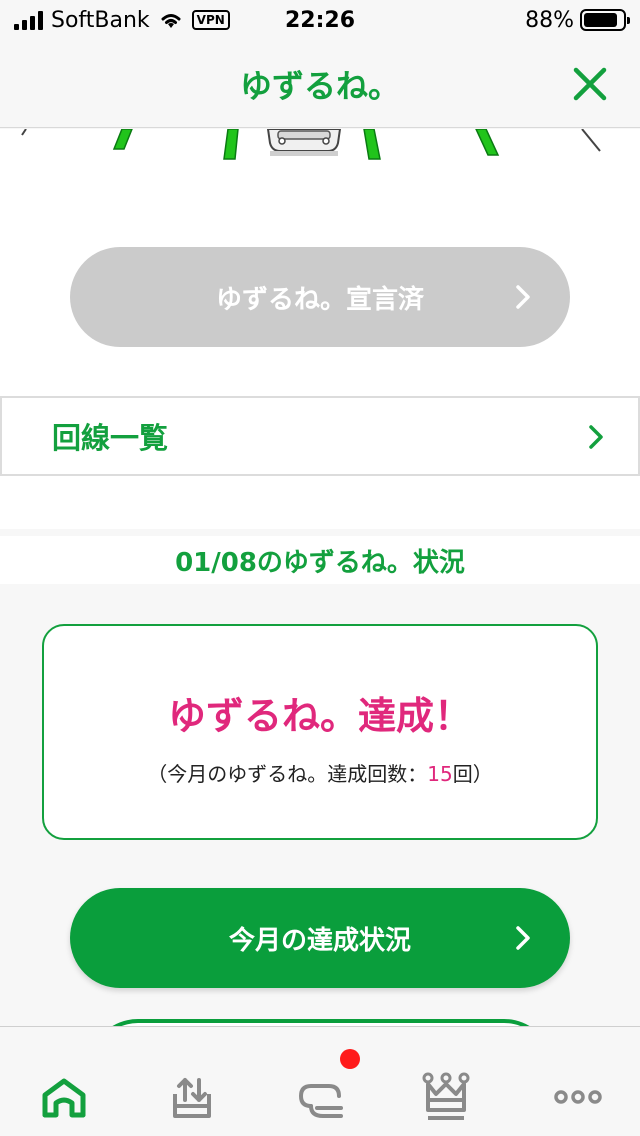 This screenshot has width=640, height=1136. Describe the element at coordinates (110, 438) in the screenshot. I see `line-list-label: 回線一覧` at that location.